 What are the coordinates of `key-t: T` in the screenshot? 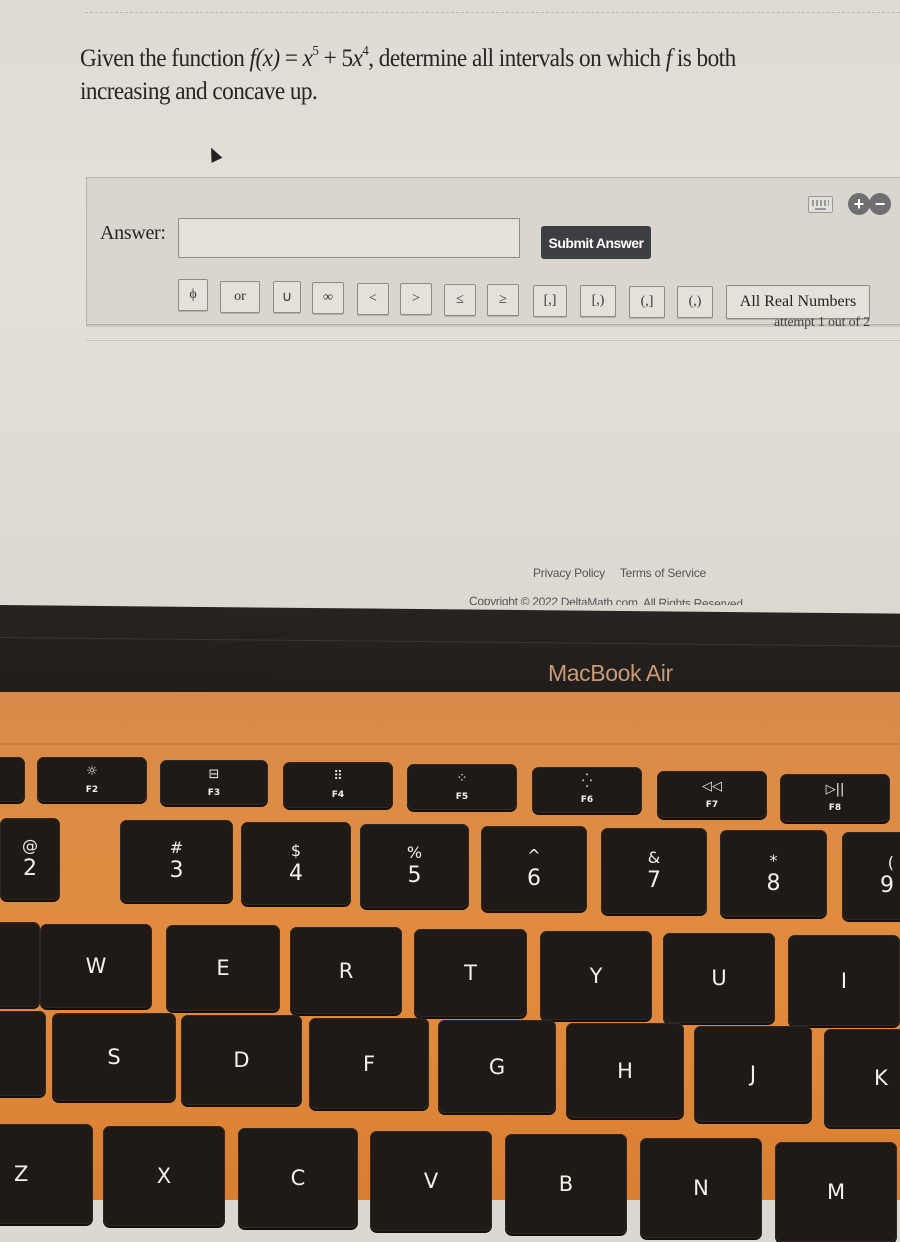 It's located at (470, 973).